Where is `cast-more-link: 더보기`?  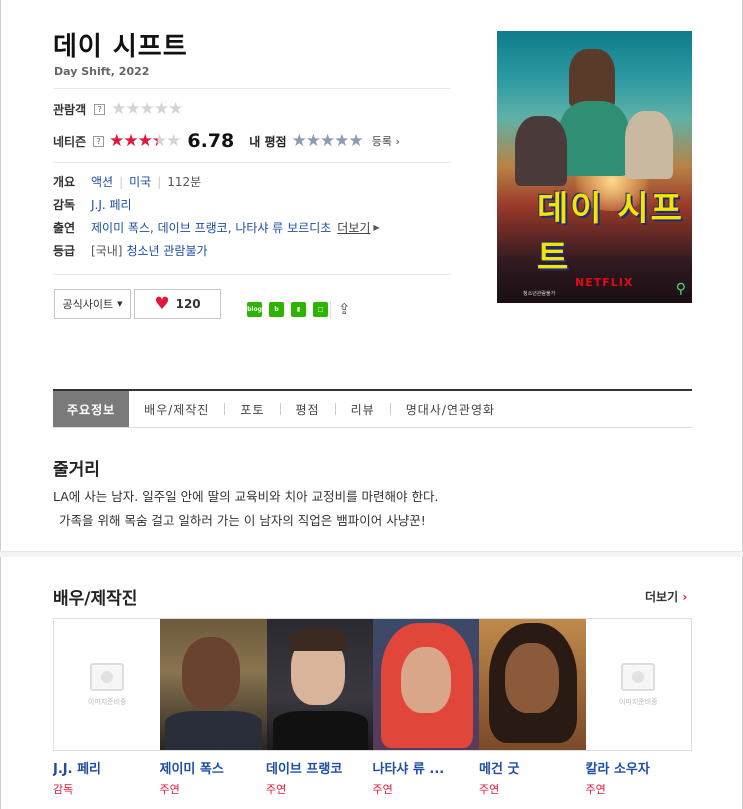
cast-more-link: 더보기 is located at coordinates (353, 227).